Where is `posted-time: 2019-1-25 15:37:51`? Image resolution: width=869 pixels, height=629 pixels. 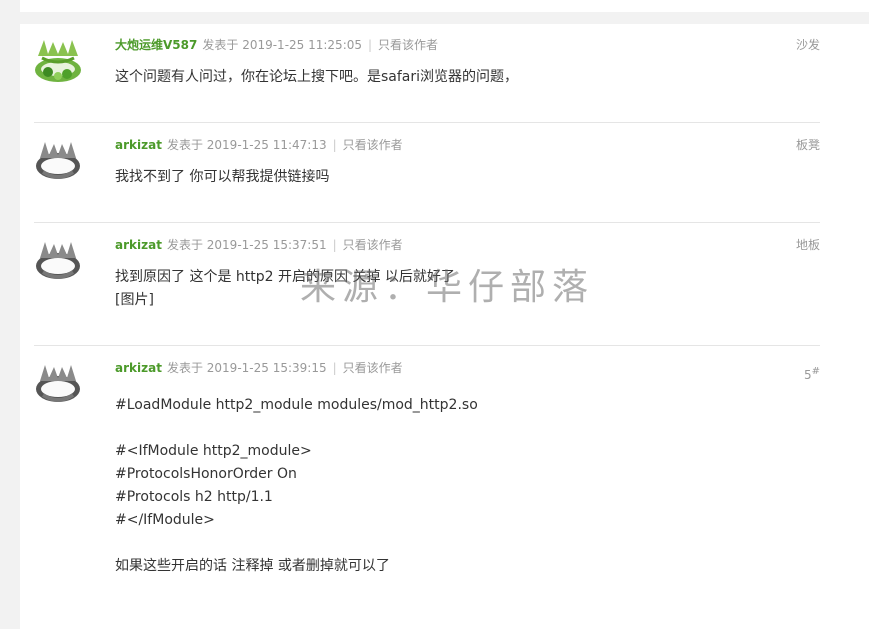
posted-time: 2019-1-25 15:37:51 is located at coordinates (266, 245).